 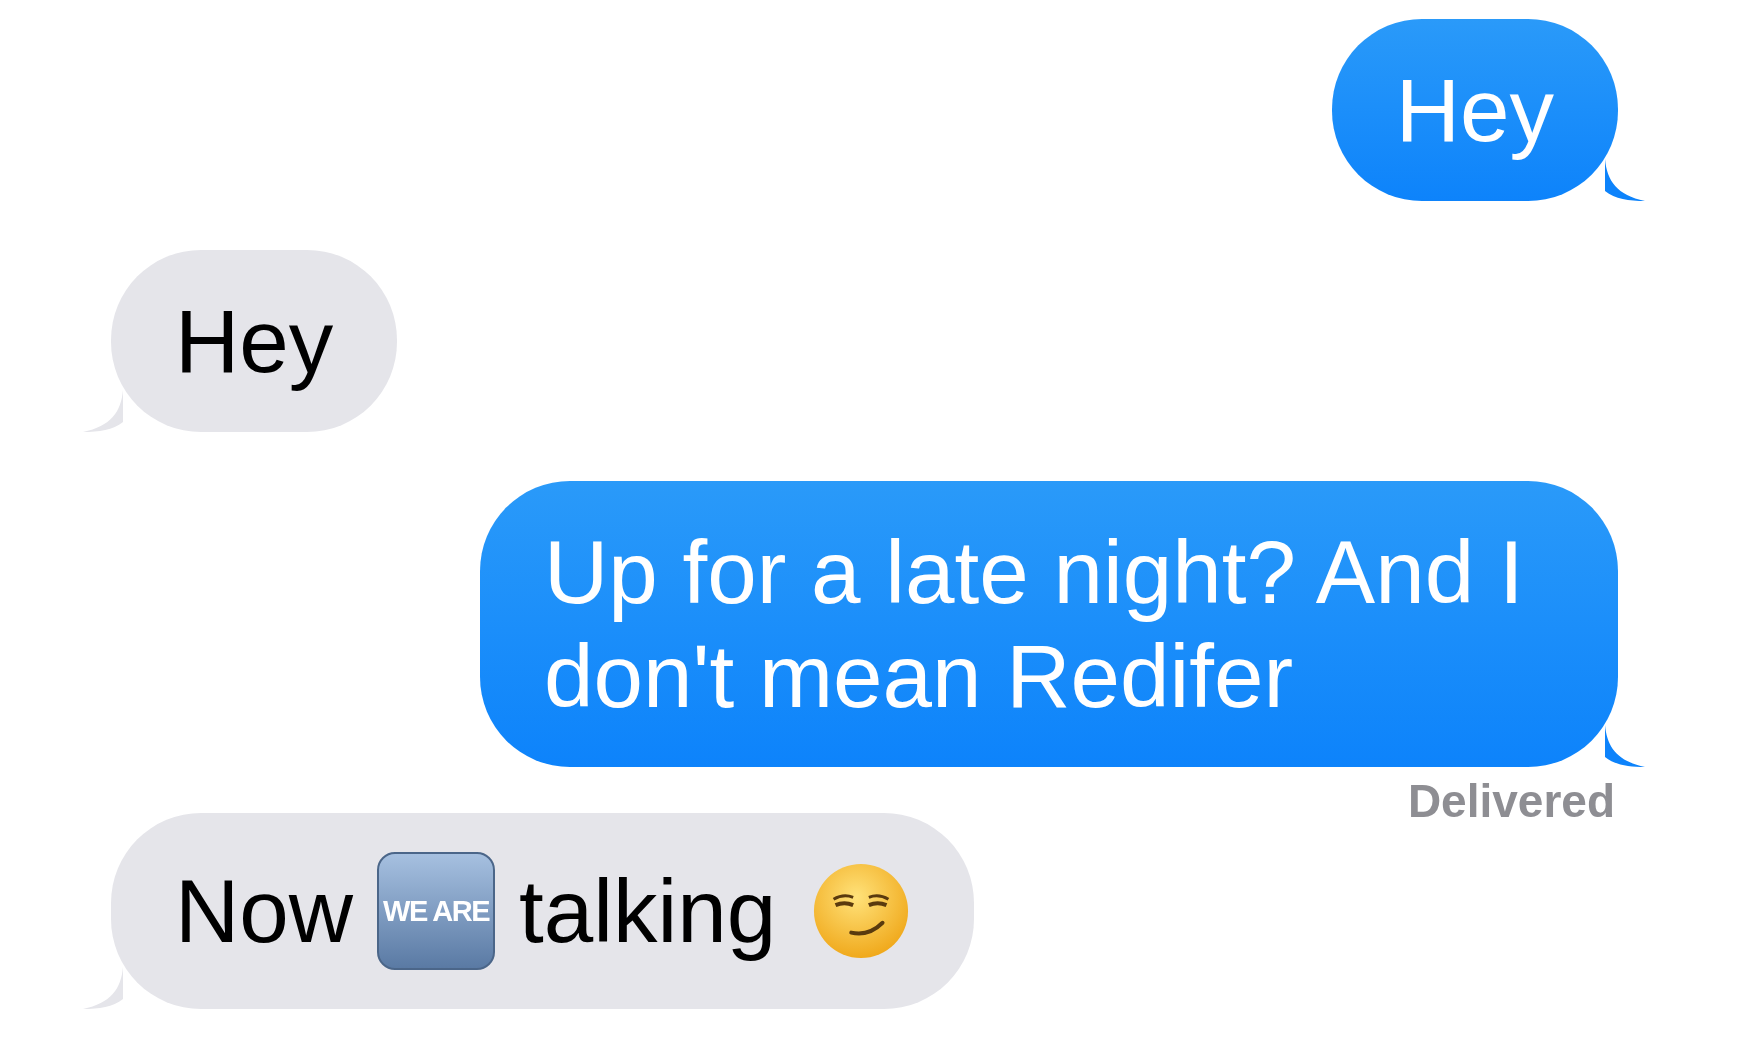 I want to click on delivery-status: Delivered, so click(x=1511, y=801).